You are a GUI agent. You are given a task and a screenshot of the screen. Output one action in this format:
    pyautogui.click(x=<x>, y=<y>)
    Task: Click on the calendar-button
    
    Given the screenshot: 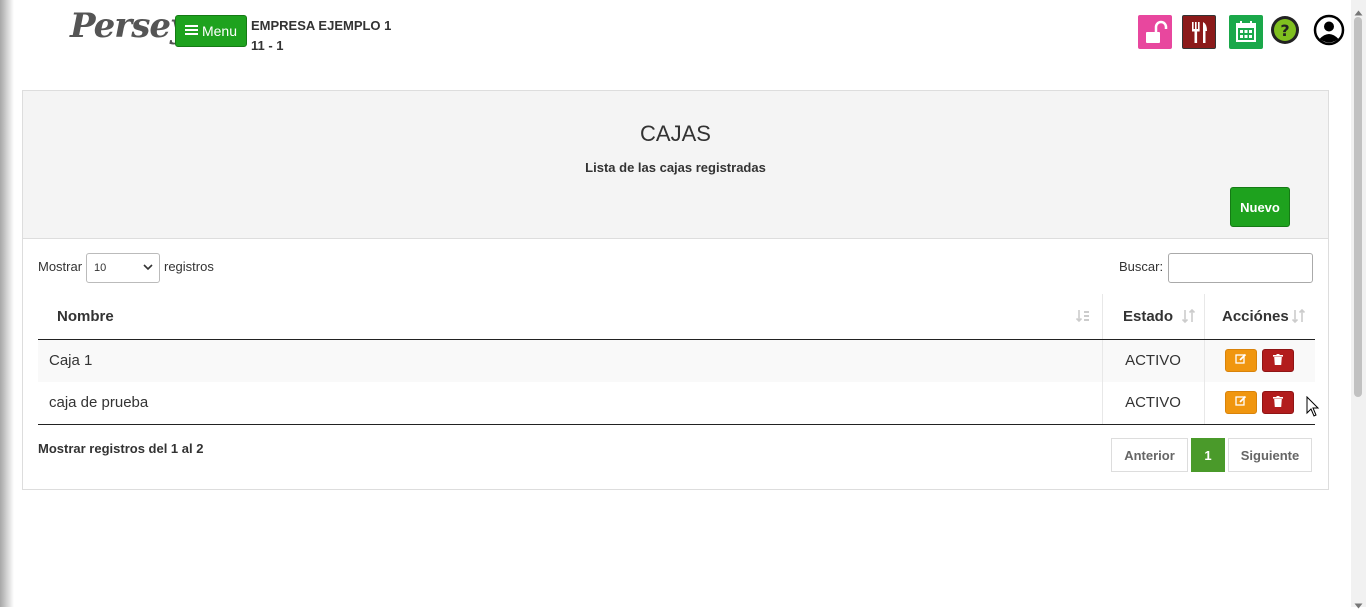 What is the action you would take?
    pyautogui.click(x=1246, y=32)
    